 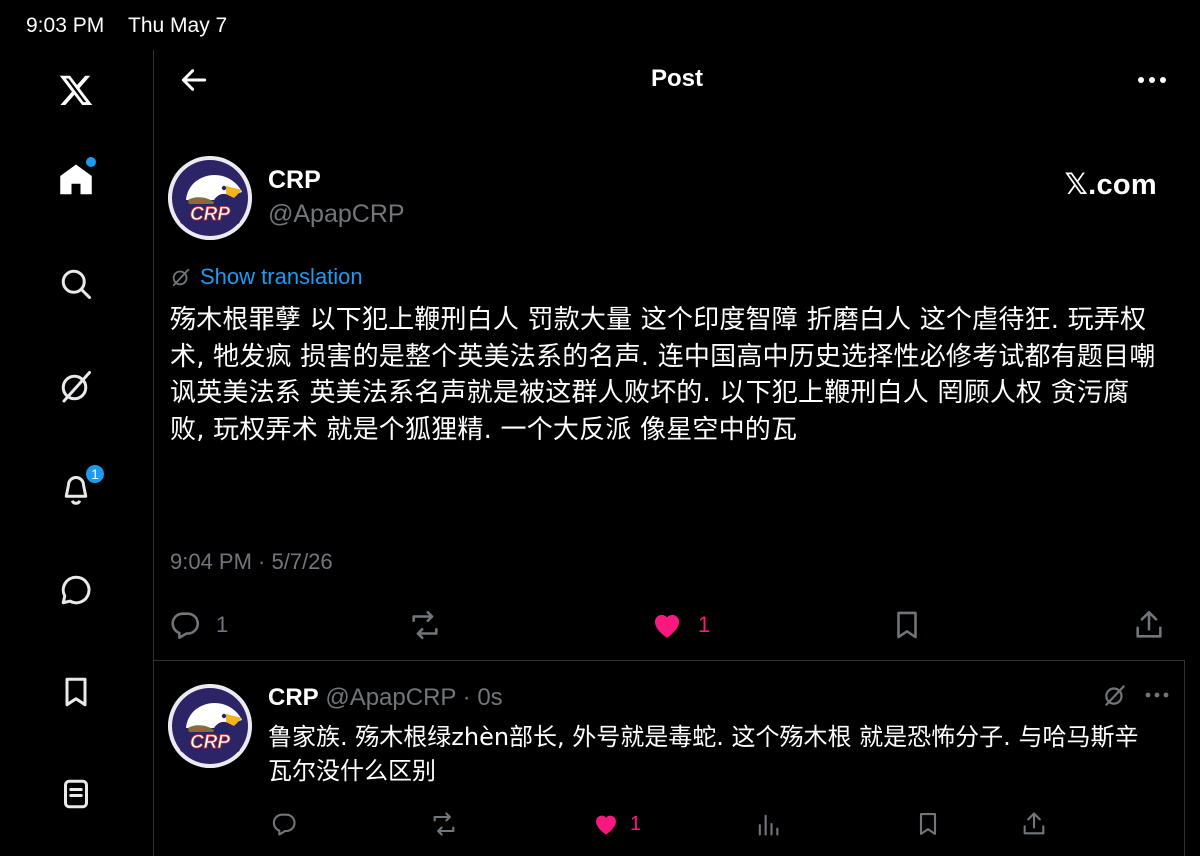 I want to click on repost-button, so click(x=425, y=625).